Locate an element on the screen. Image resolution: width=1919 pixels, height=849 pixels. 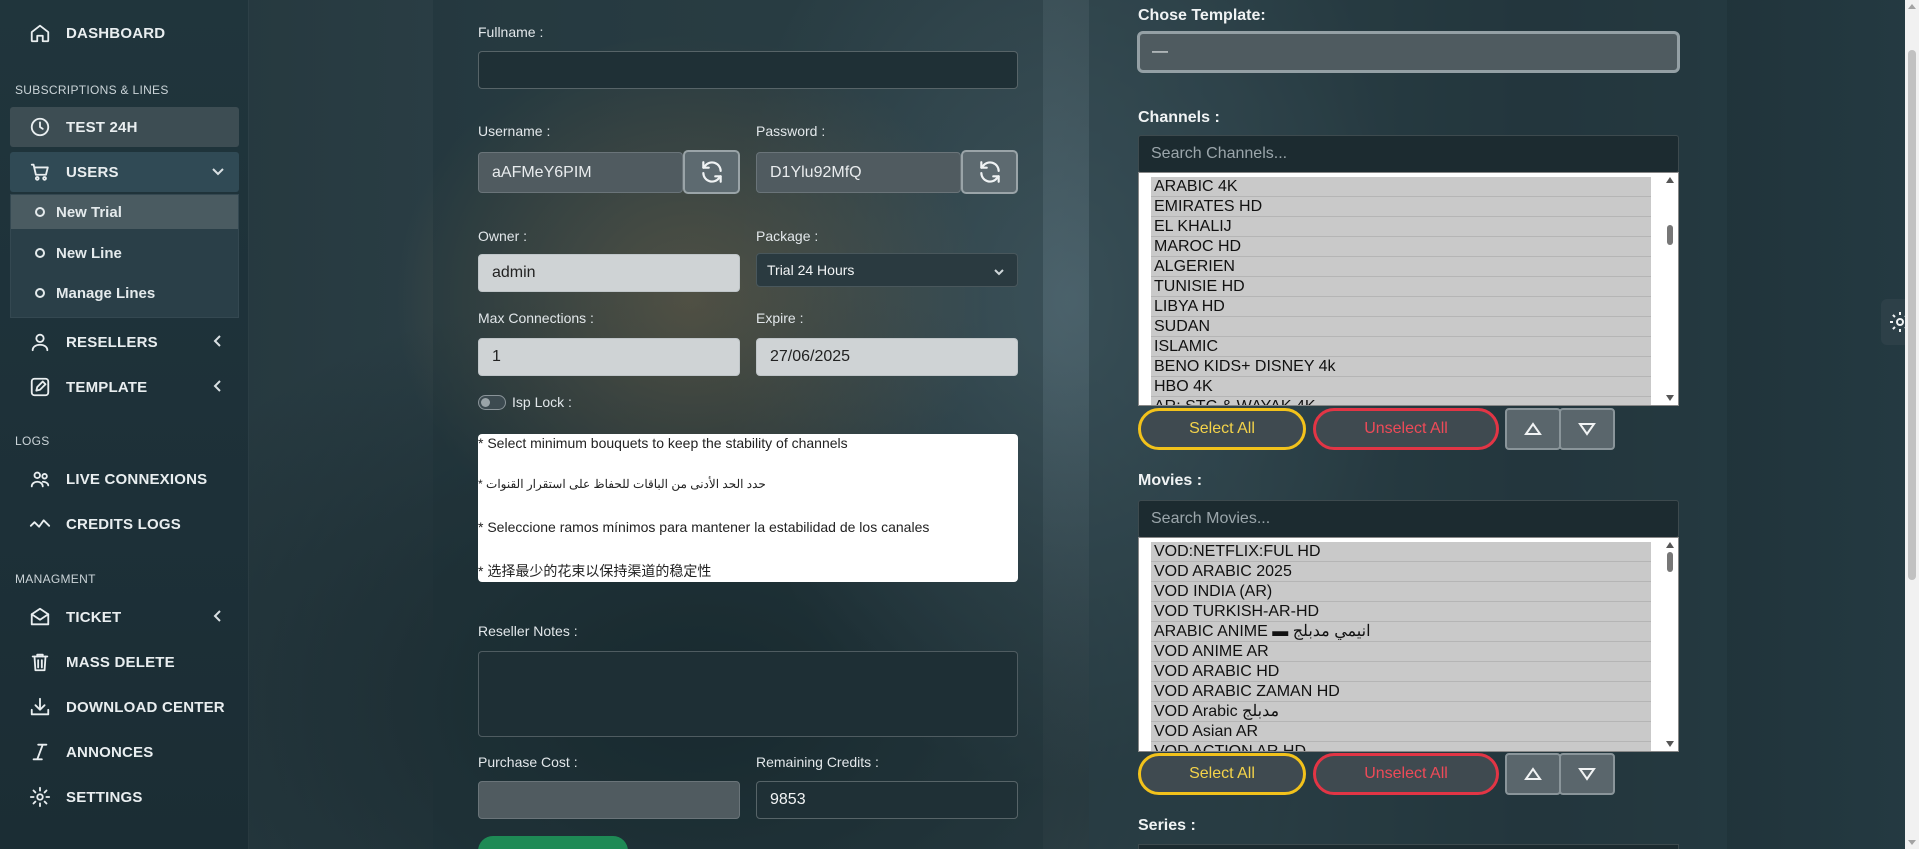
sidebar-item-template: TEMPLATE is located at coordinates (124, 387).